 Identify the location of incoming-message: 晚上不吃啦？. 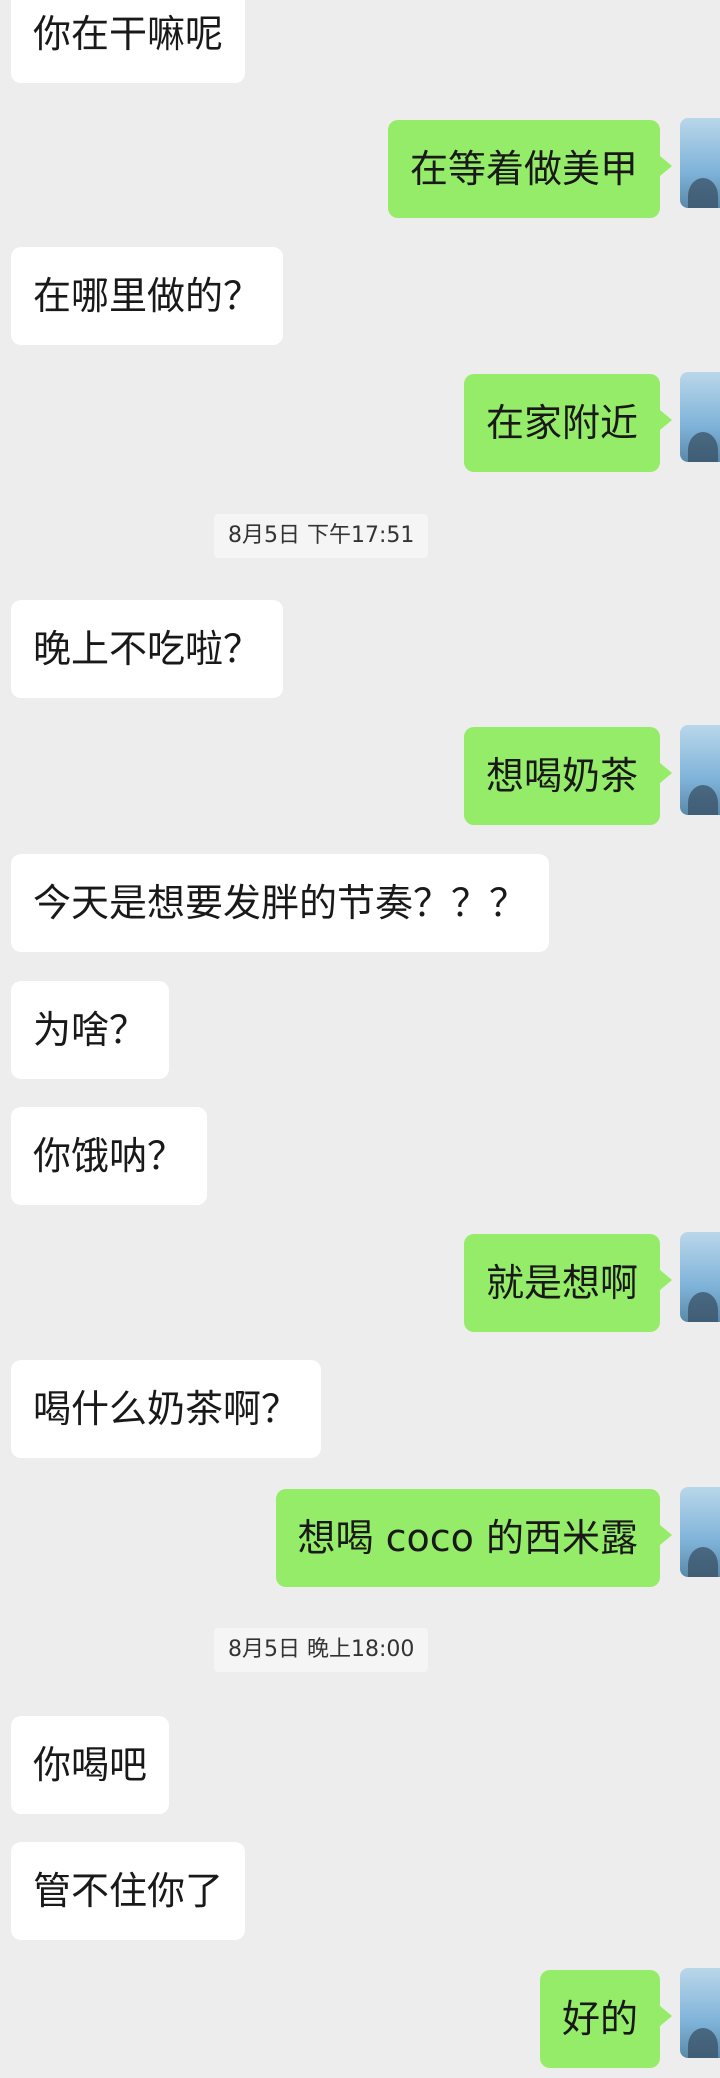
(147, 649).